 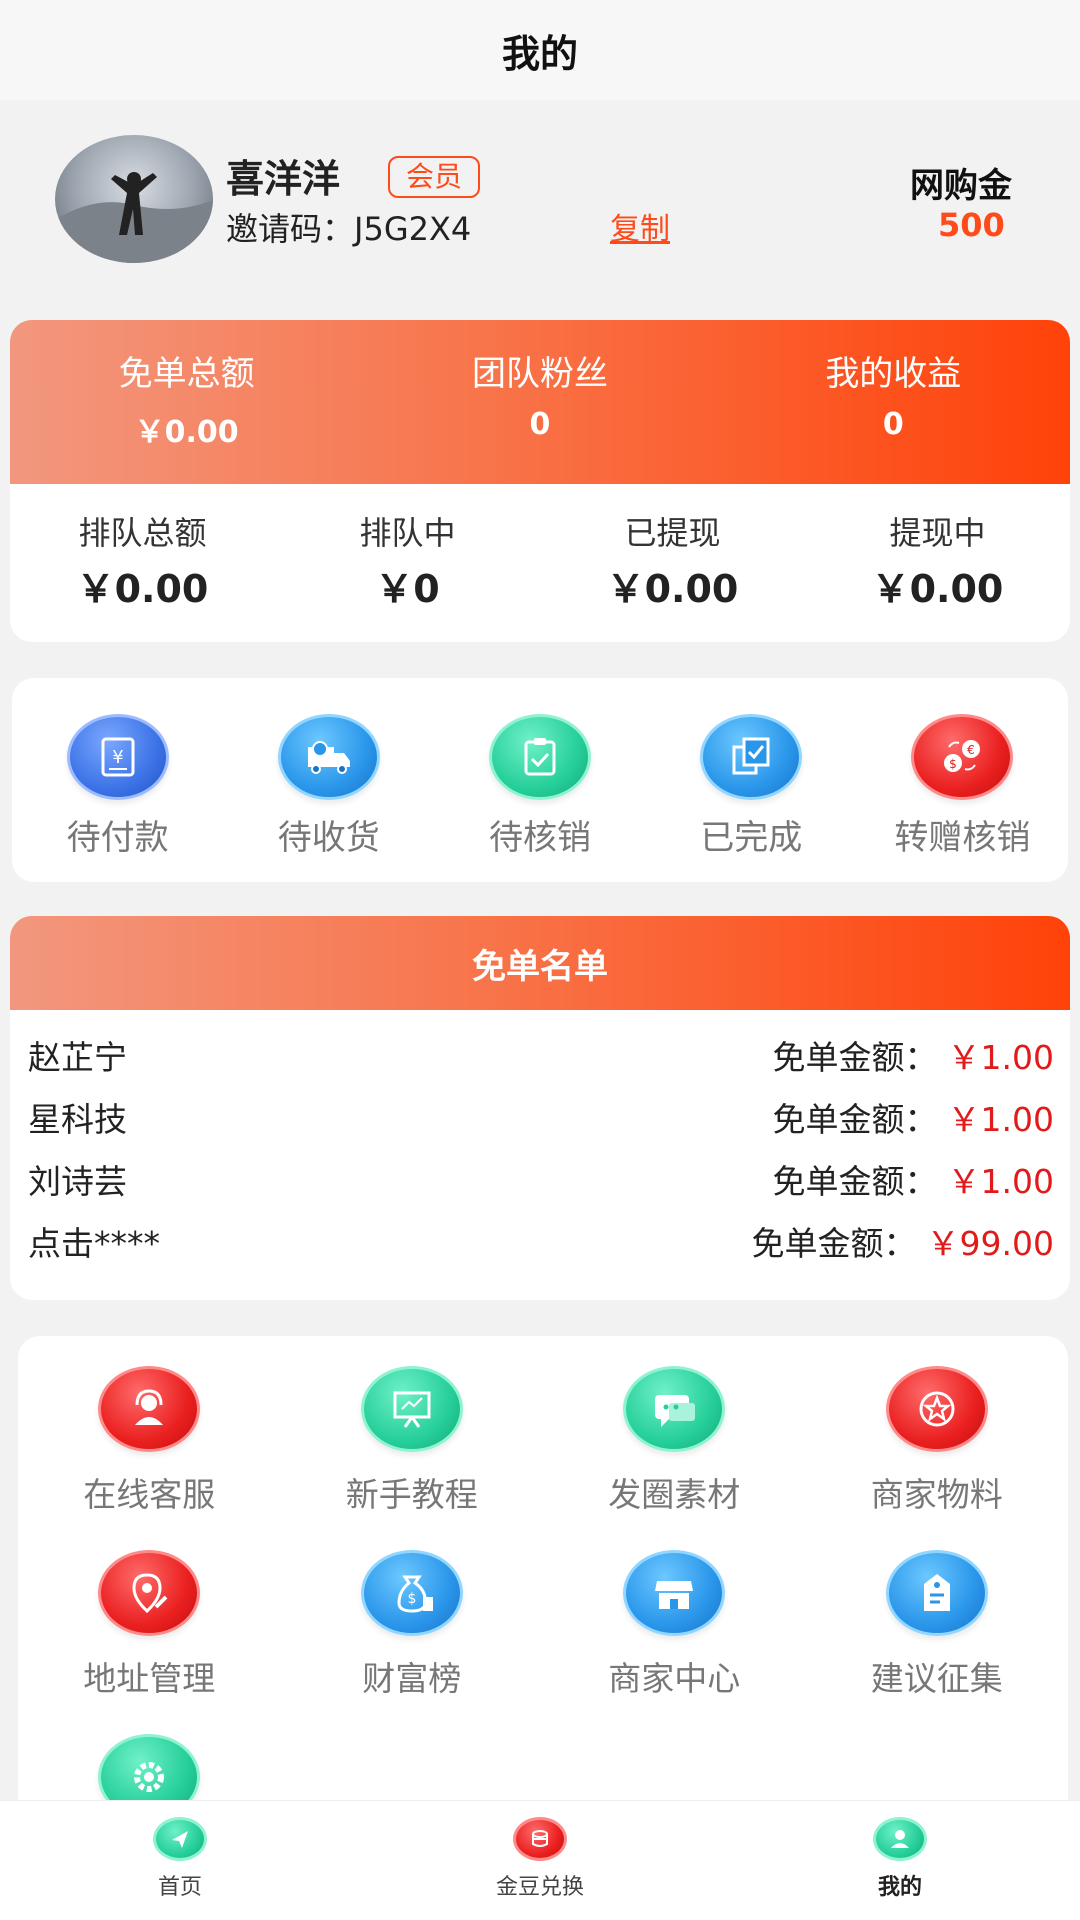 I want to click on money-bag-icon: $, so click(x=411, y=1593).